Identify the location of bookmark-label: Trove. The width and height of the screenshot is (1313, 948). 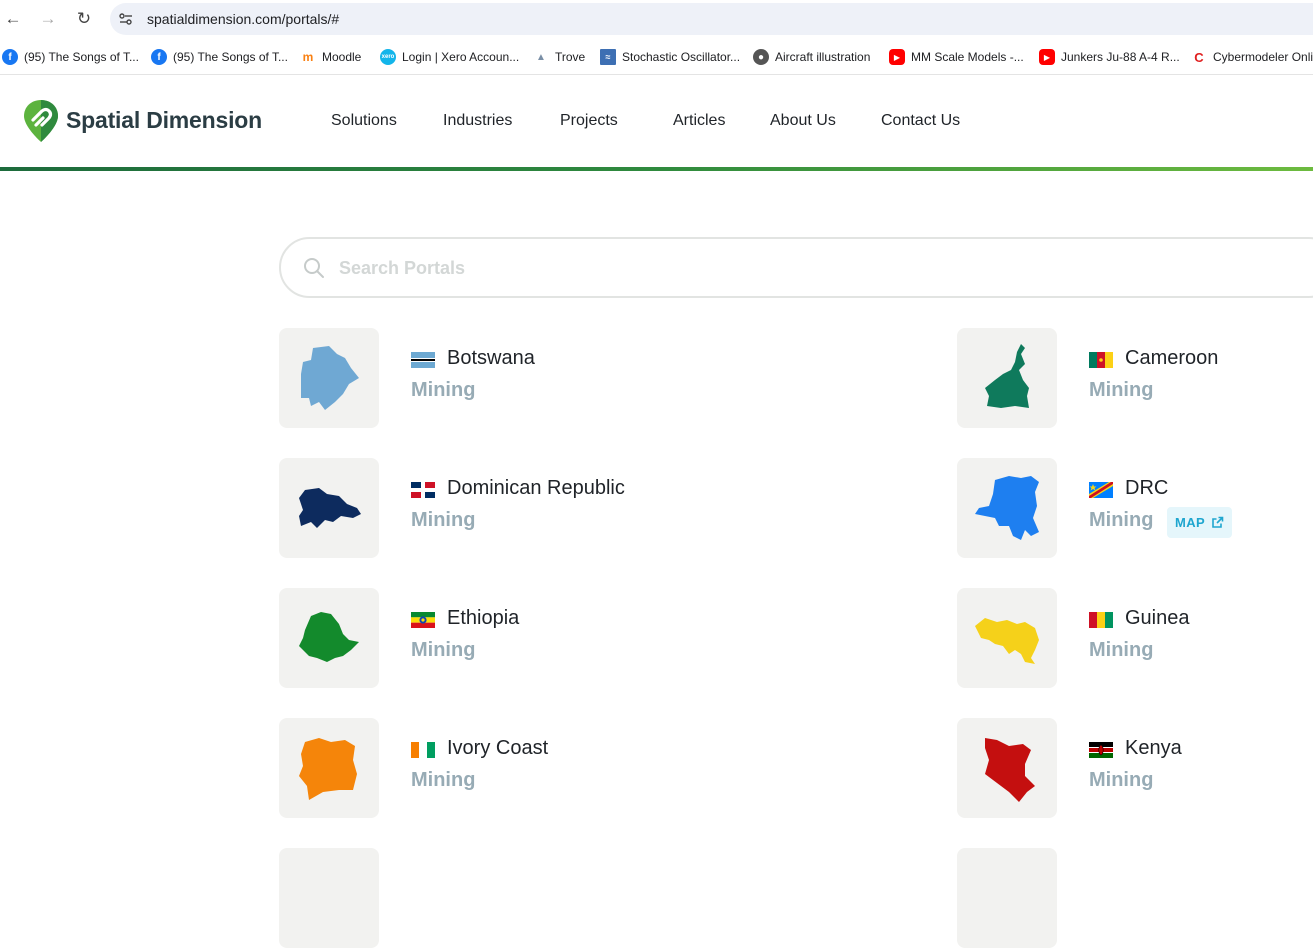
(570, 57).